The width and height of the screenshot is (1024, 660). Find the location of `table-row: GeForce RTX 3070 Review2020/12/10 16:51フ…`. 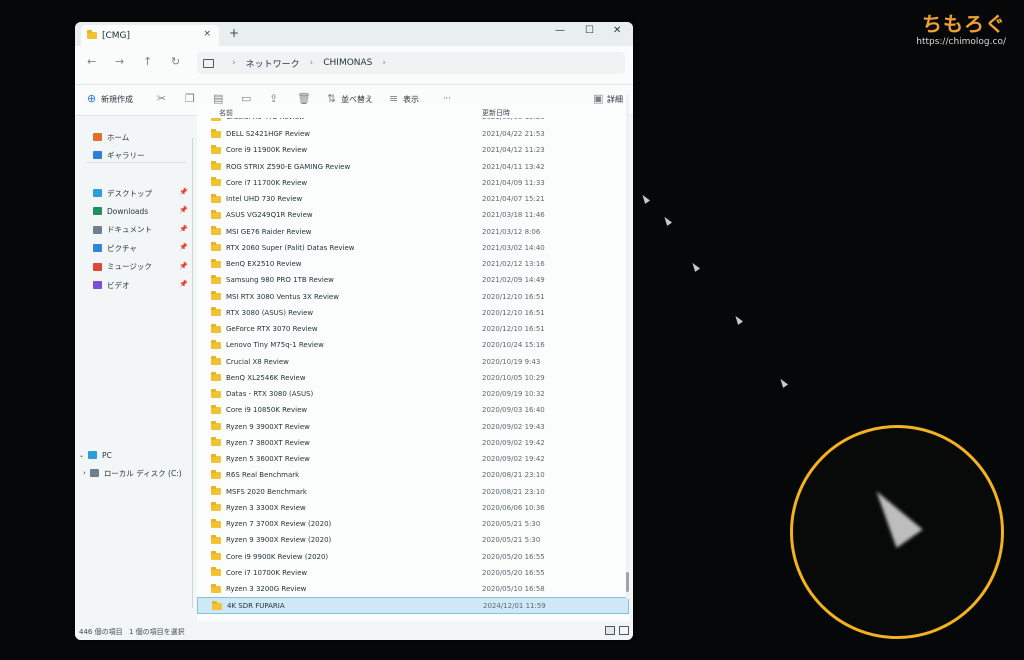

table-row: GeForce RTX 3070 Review2020/12/10 16:51フ… is located at coordinates (413, 329).